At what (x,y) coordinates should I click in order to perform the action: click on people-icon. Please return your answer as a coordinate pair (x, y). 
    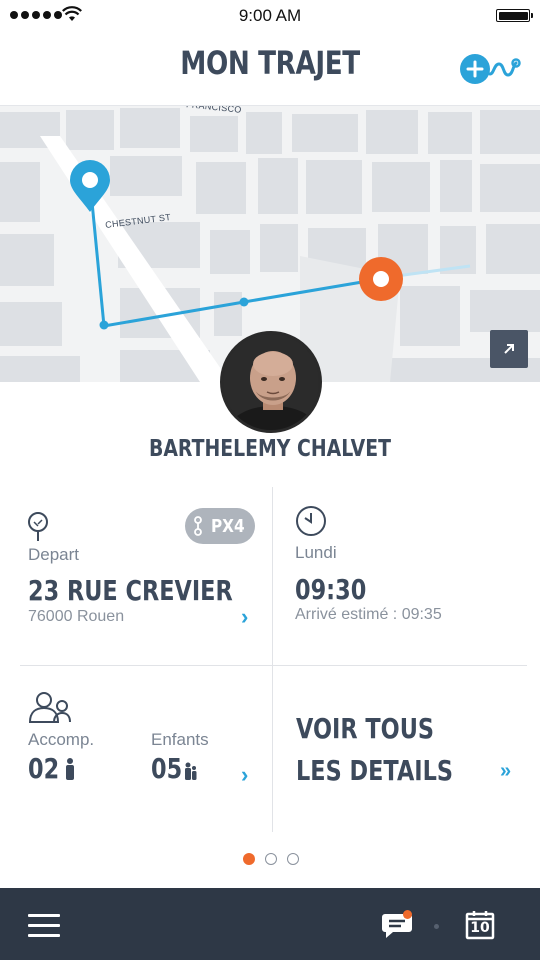
    Looking at the image, I should click on (49, 707).